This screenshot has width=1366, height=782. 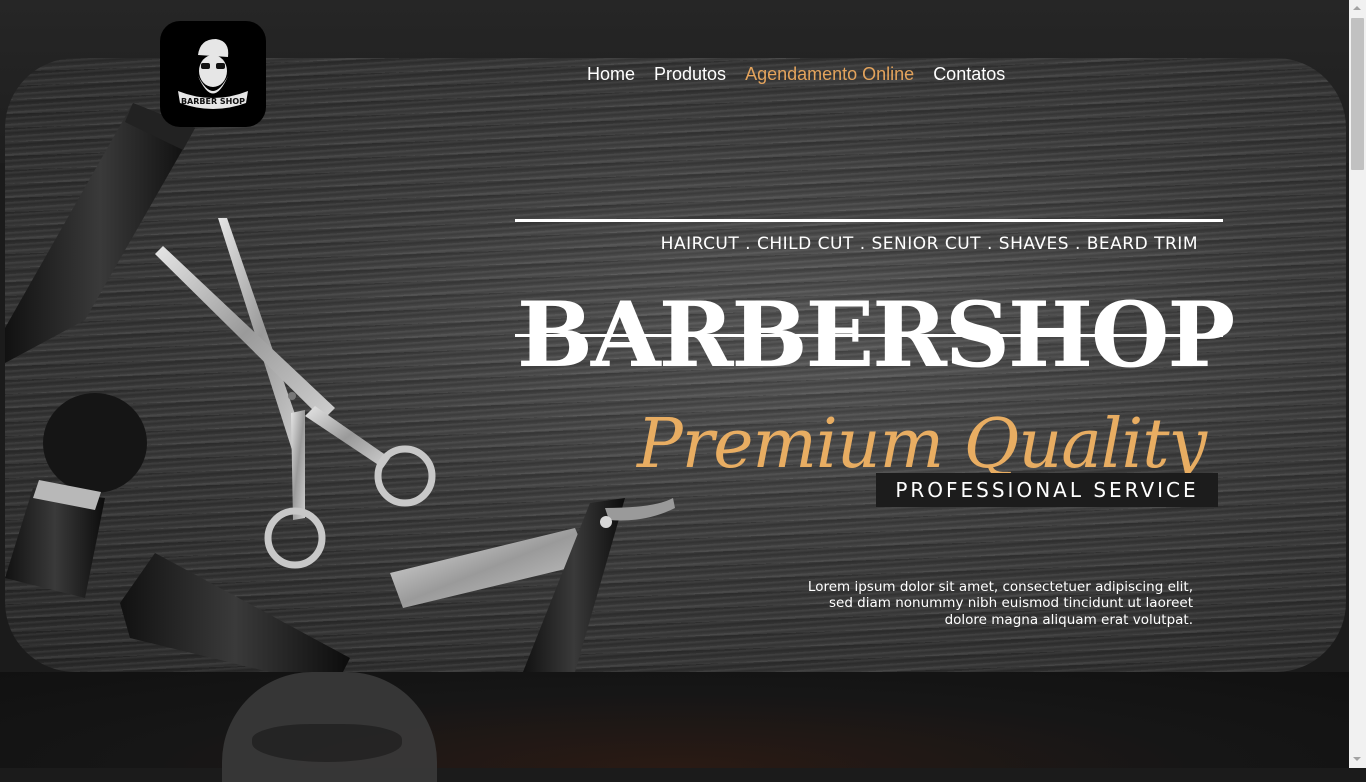 I want to click on nav-home: Home, so click(x=611, y=75).